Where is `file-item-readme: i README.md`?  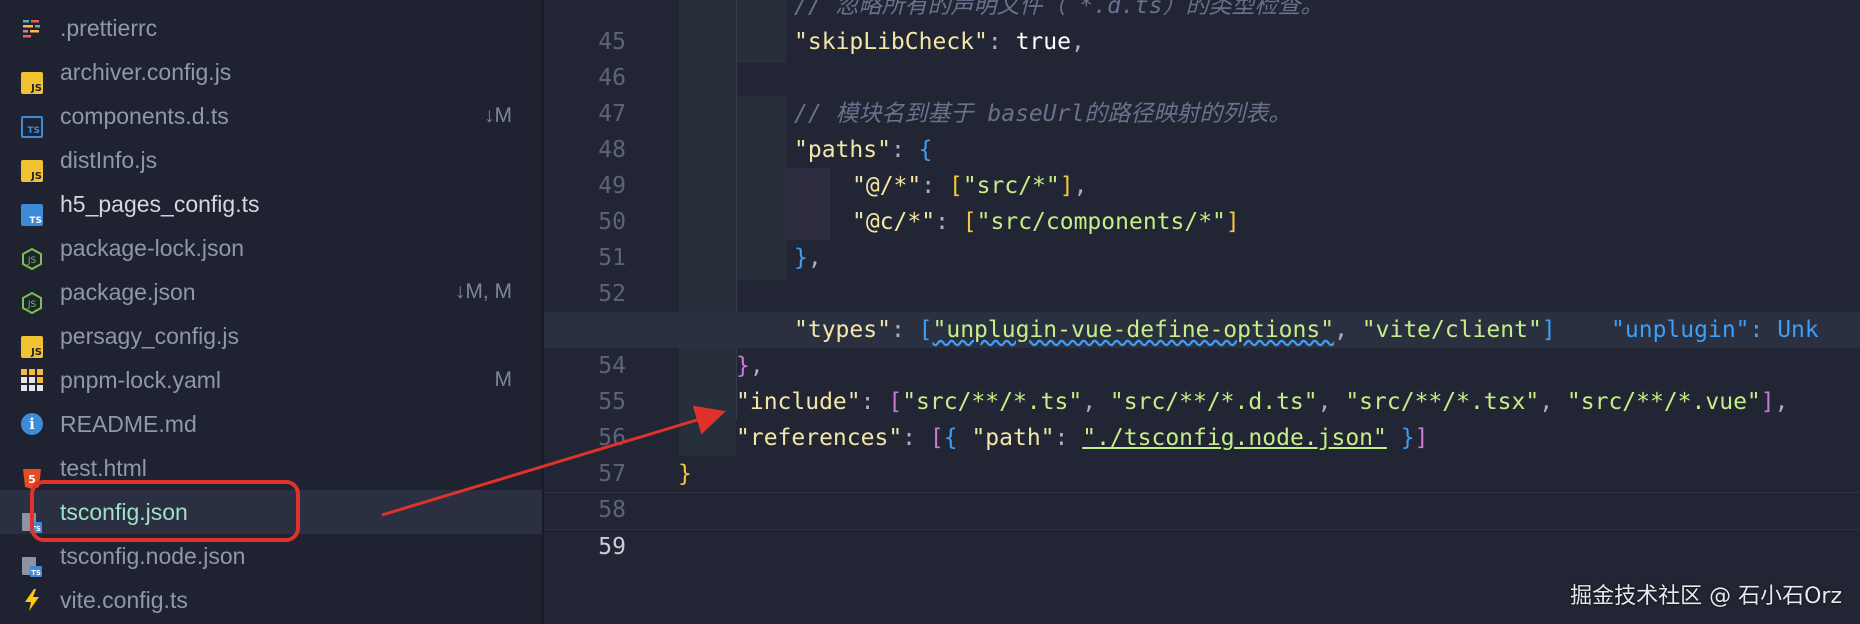 file-item-readme: i README.md is located at coordinates (271, 424).